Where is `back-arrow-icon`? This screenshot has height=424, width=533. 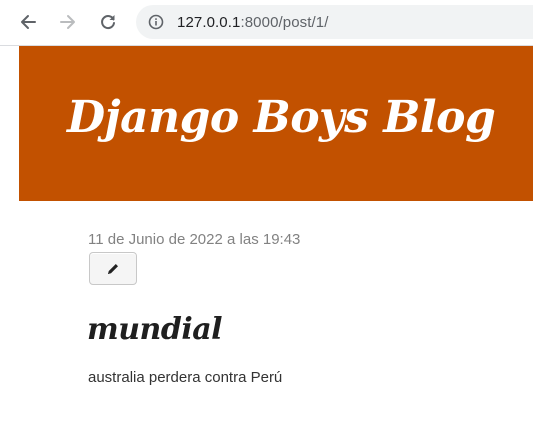
back-arrow-icon is located at coordinates (28, 22).